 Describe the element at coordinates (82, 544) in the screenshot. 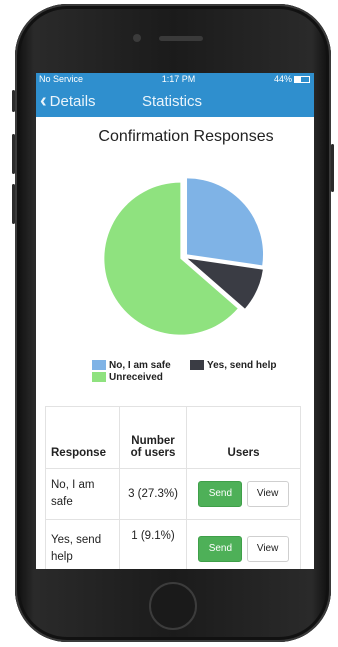

I see `response-cell: Yes, send help` at that location.